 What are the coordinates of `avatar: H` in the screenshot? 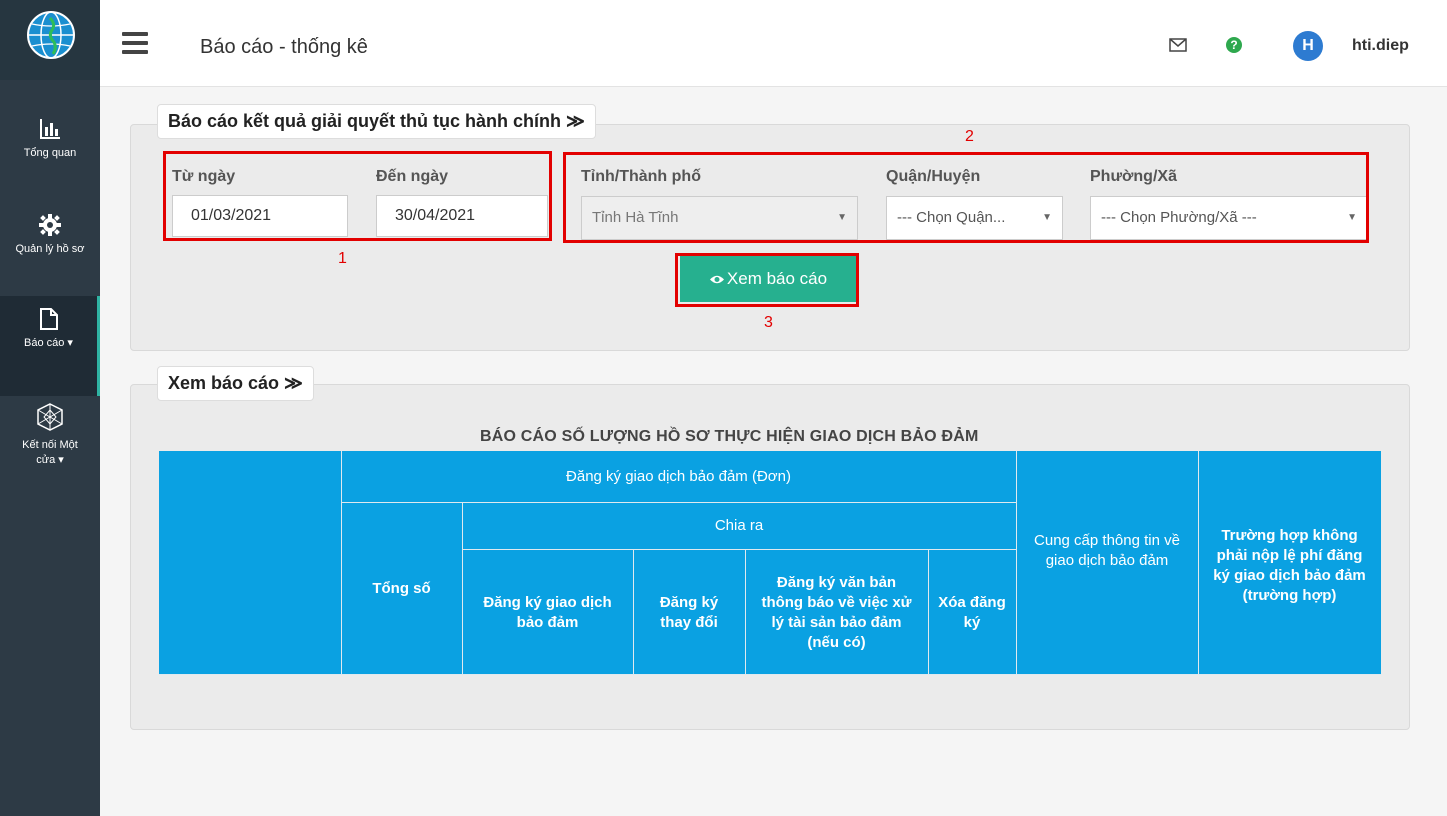 It's located at (1308, 46).